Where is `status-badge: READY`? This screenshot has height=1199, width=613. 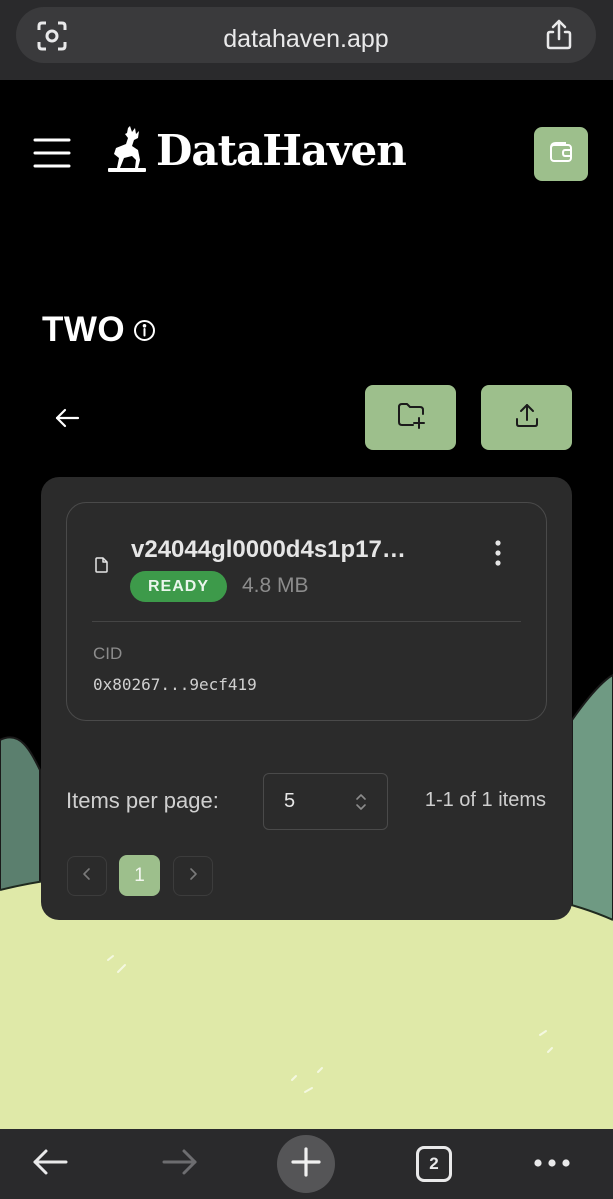 status-badge: READY is located at coordinates (179, 586).